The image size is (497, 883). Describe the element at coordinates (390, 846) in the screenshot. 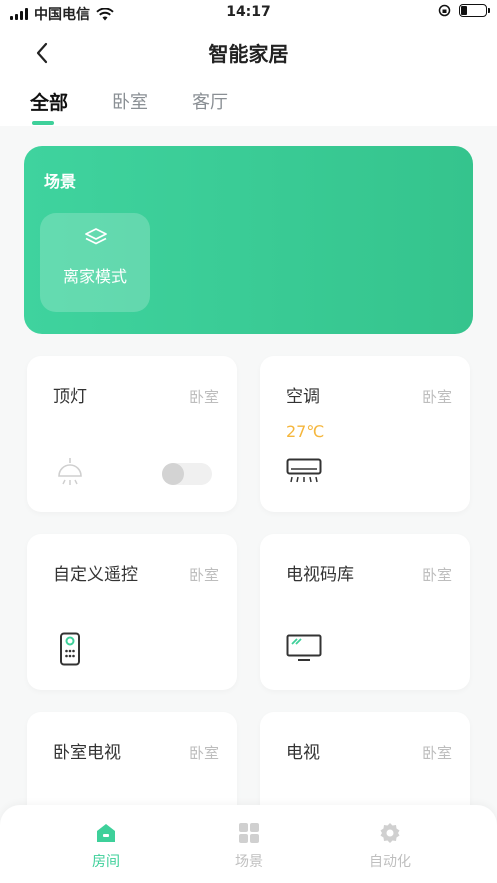

I see `nav-automation: 自动化` at that location.